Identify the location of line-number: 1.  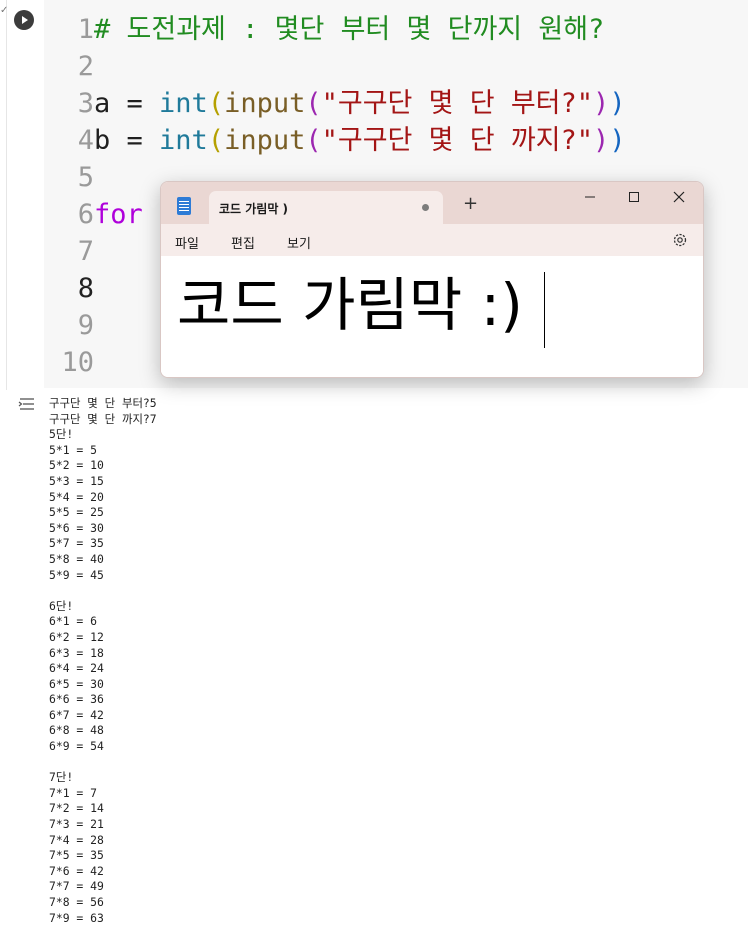
(85, 29).